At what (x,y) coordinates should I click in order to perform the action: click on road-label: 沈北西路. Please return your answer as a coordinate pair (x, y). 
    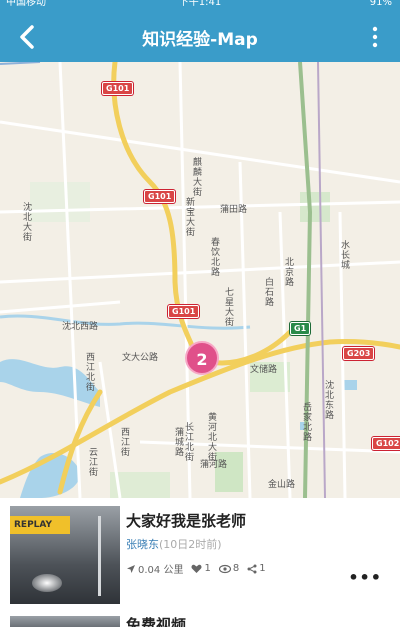
    Looking at the image, I should click on (80, 327).